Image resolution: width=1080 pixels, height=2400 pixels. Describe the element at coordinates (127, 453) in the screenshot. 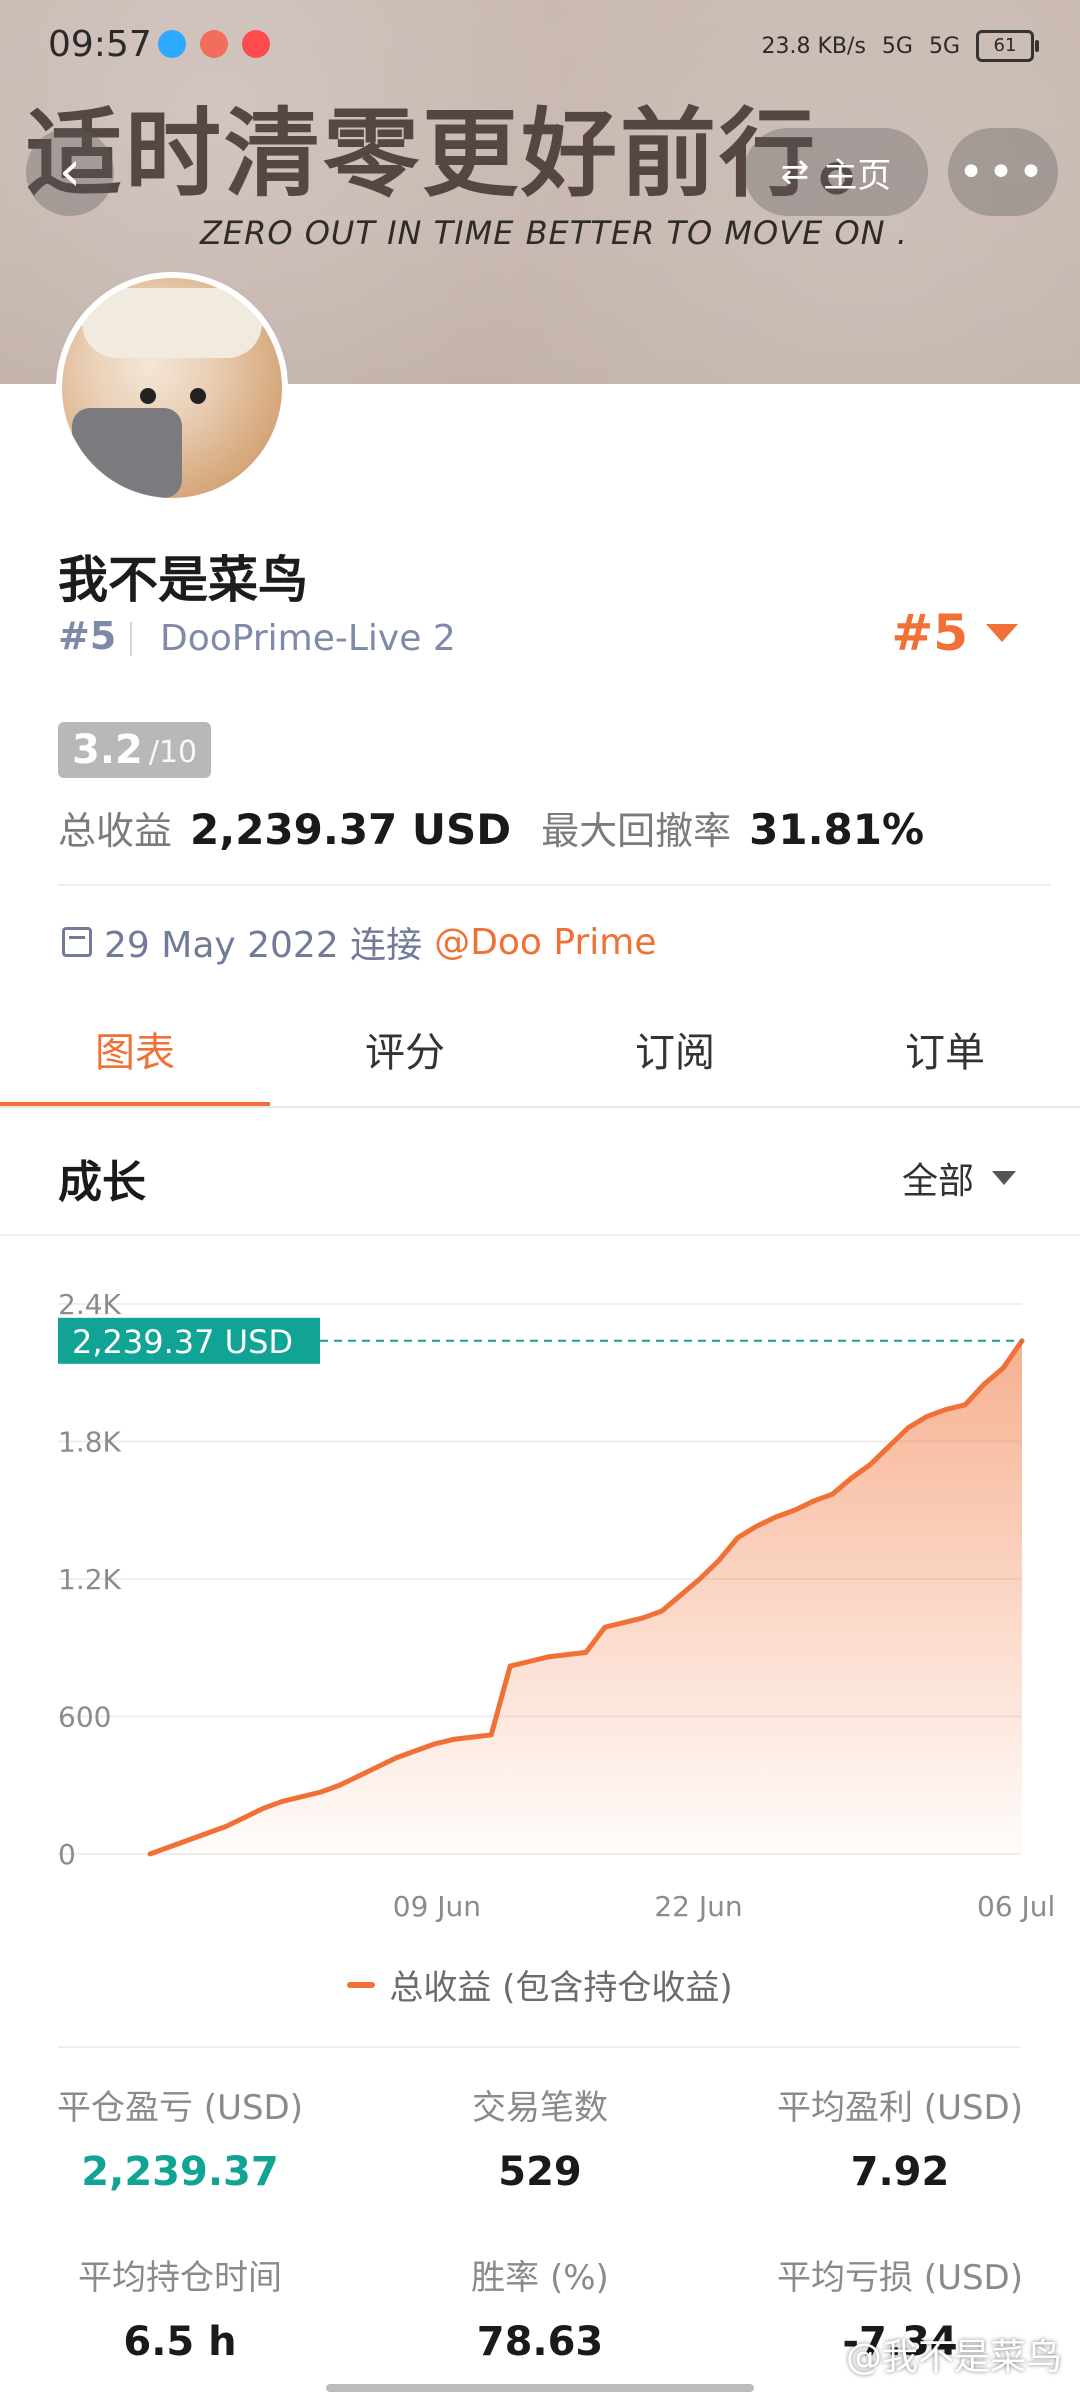

I see `avatar-phone` at that location.